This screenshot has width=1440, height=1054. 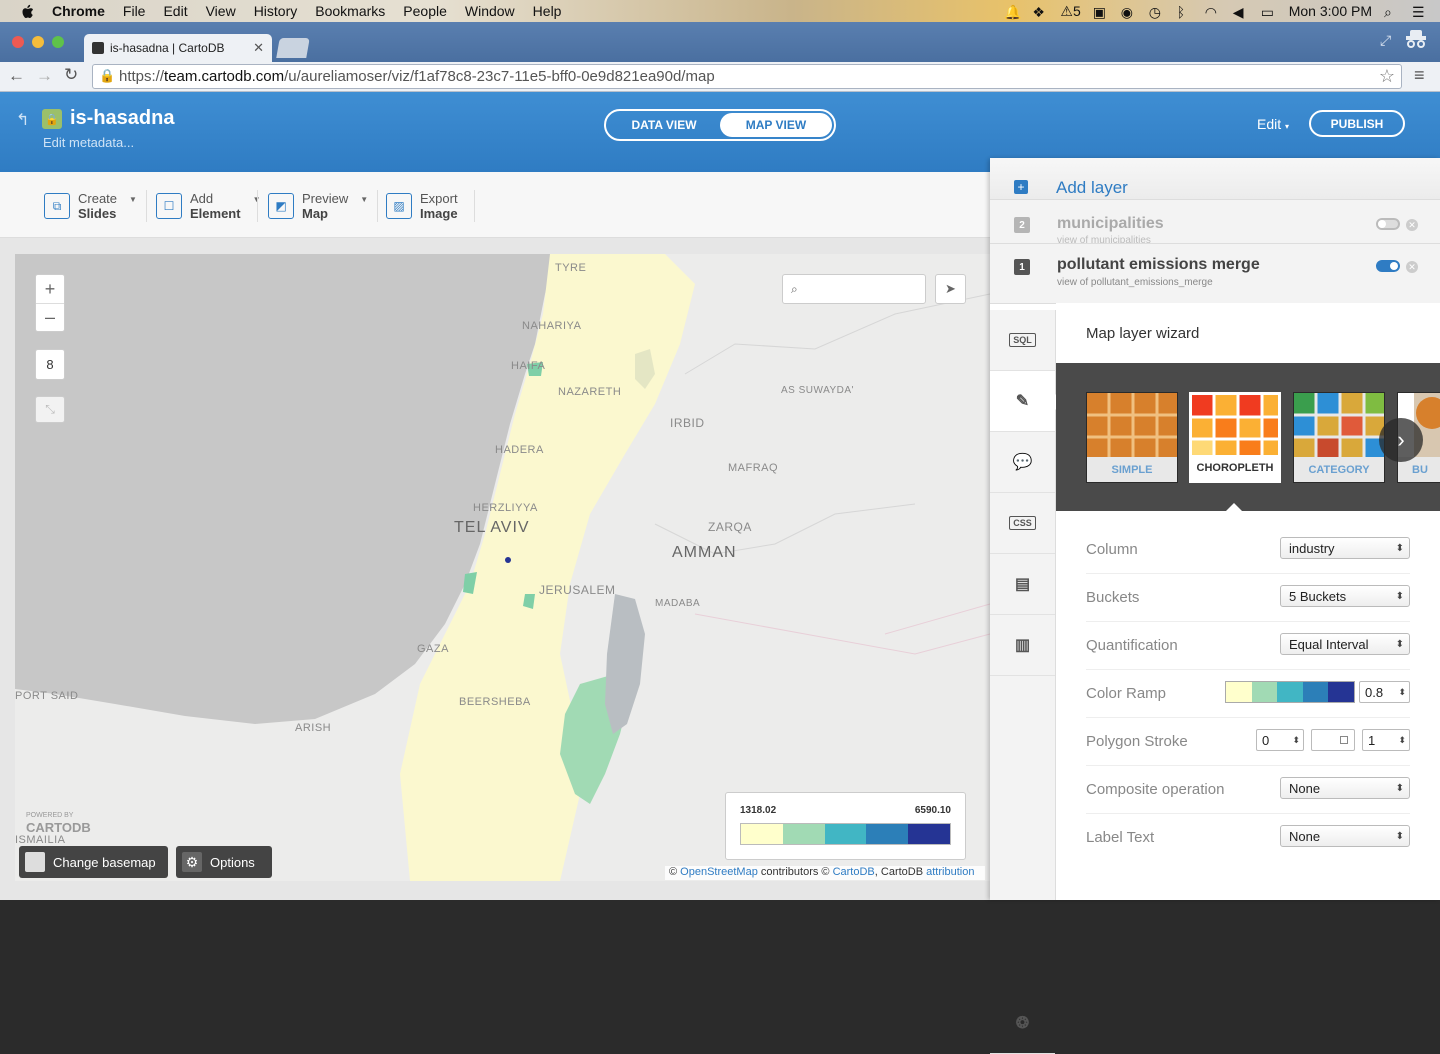 What do you see at coordinates (52, 119) in the screenshot?
I see `privacy-lock-icon: 🔒` at bounding box center [52, 119].